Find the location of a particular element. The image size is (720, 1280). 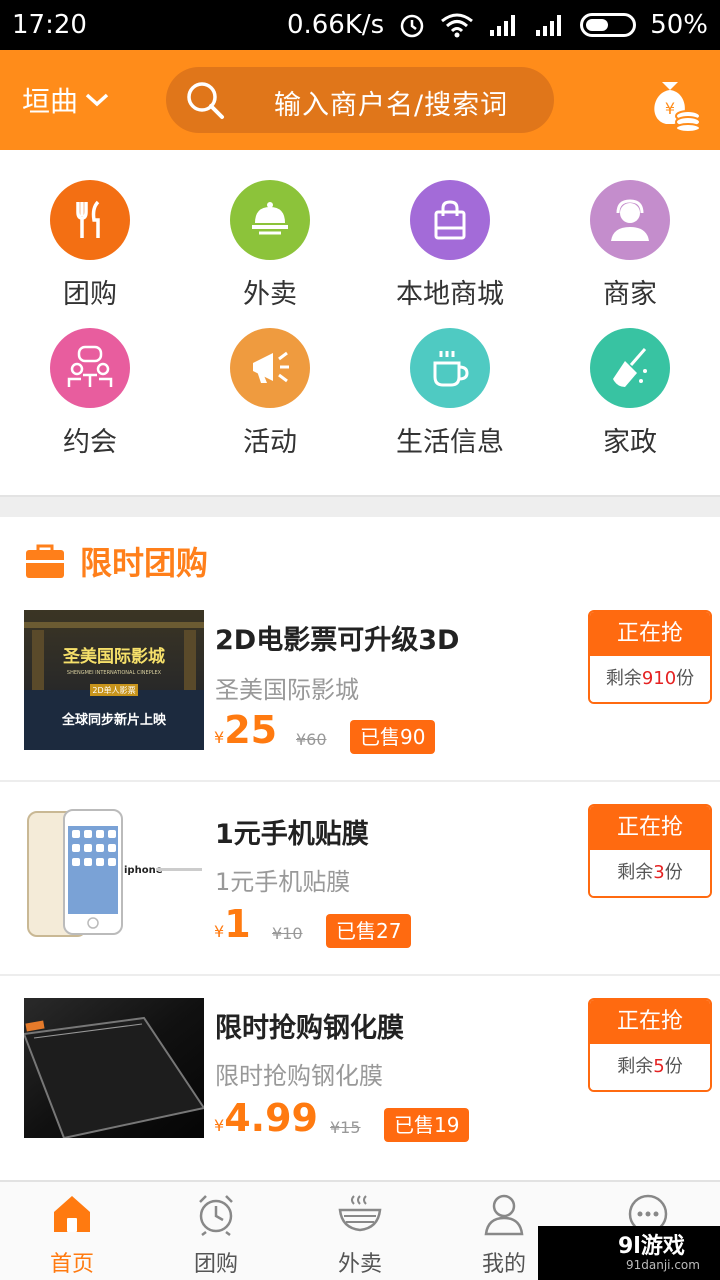

deal-original-price: ¥15 is located at coordinates (345, 1127).